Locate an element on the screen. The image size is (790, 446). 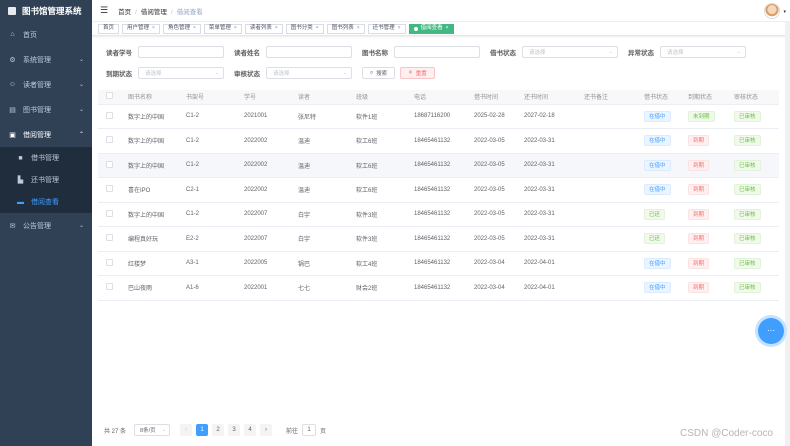
page-button: 3 is located at coordinates (234, 430).